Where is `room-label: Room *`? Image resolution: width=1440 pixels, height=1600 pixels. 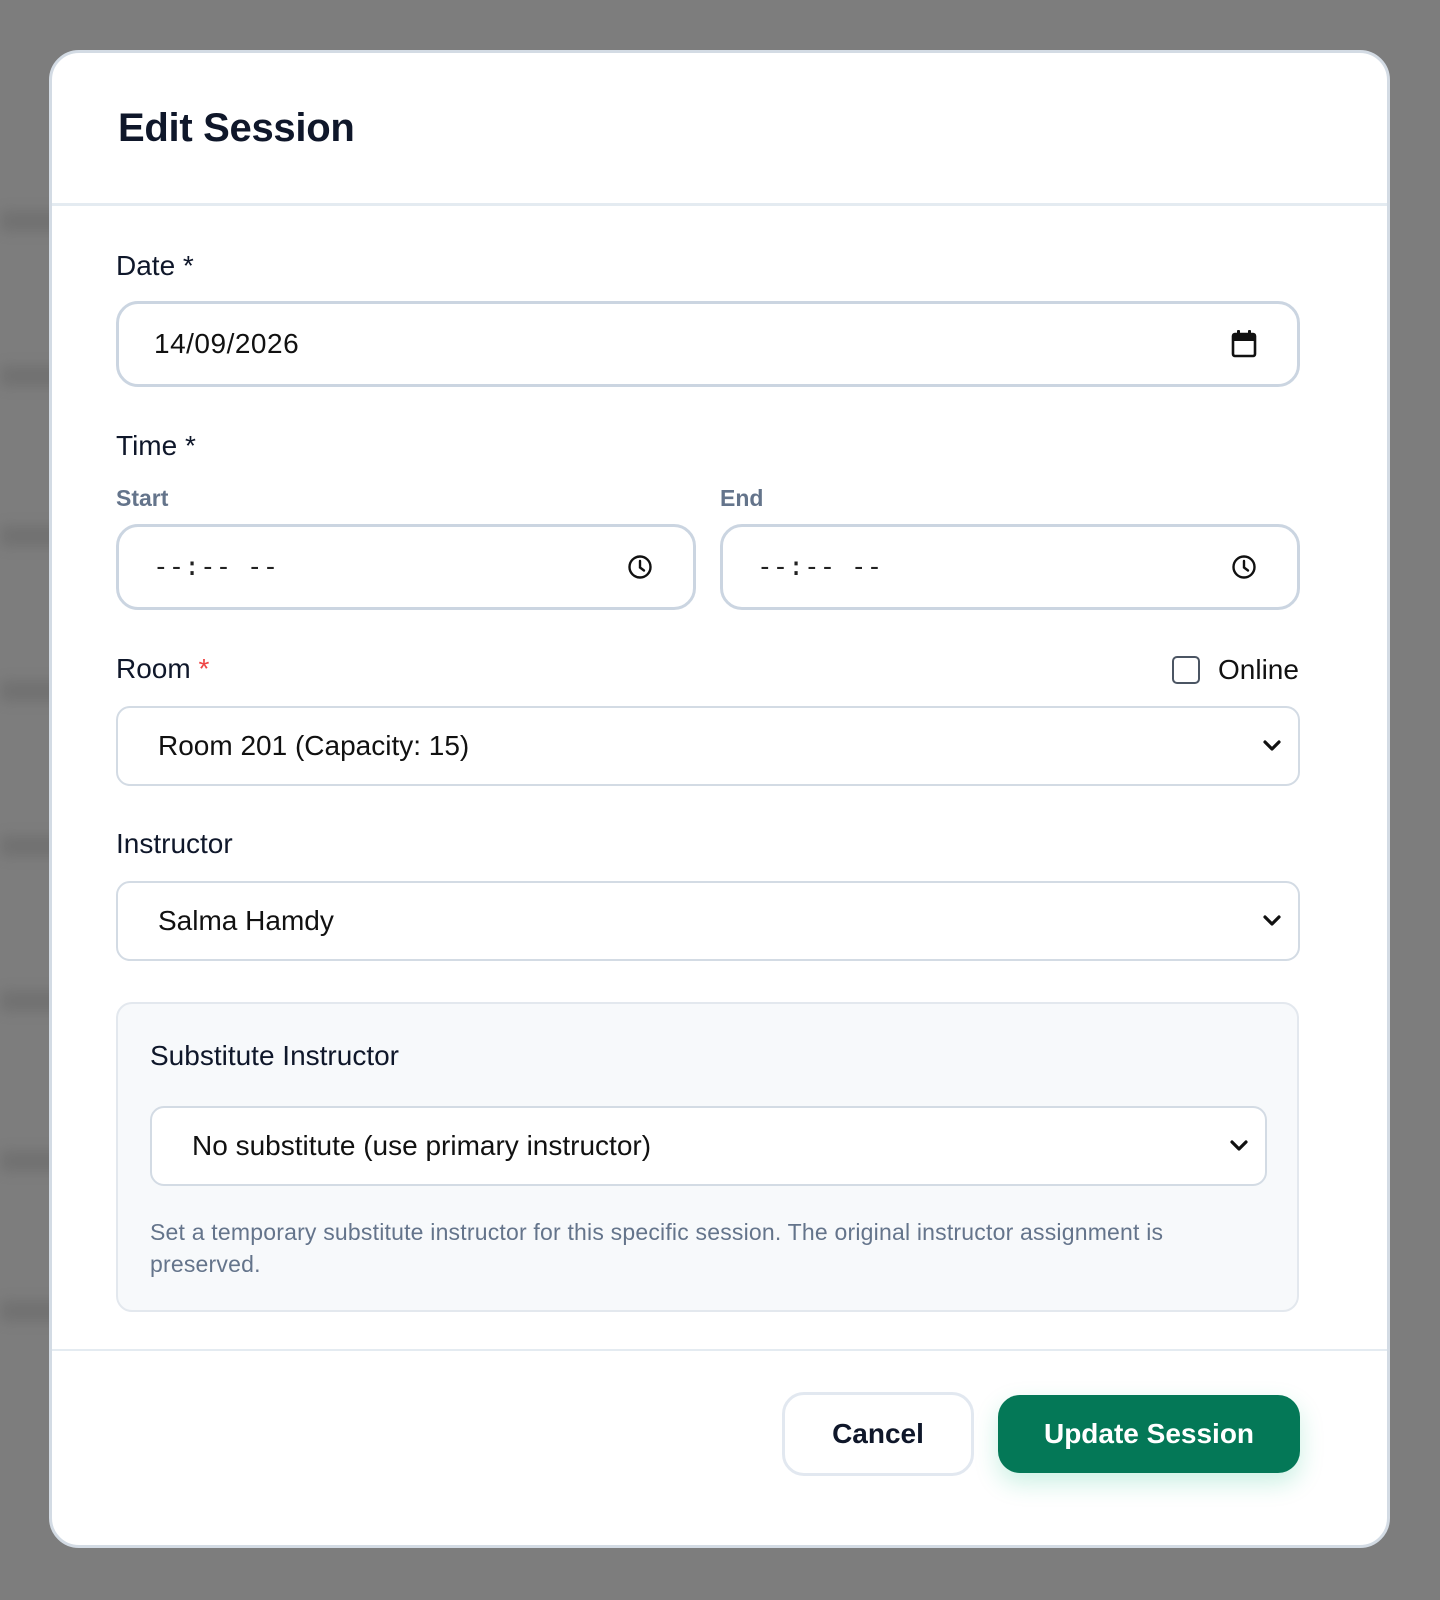 room-label: Room * is located at coordinates (162, 669).